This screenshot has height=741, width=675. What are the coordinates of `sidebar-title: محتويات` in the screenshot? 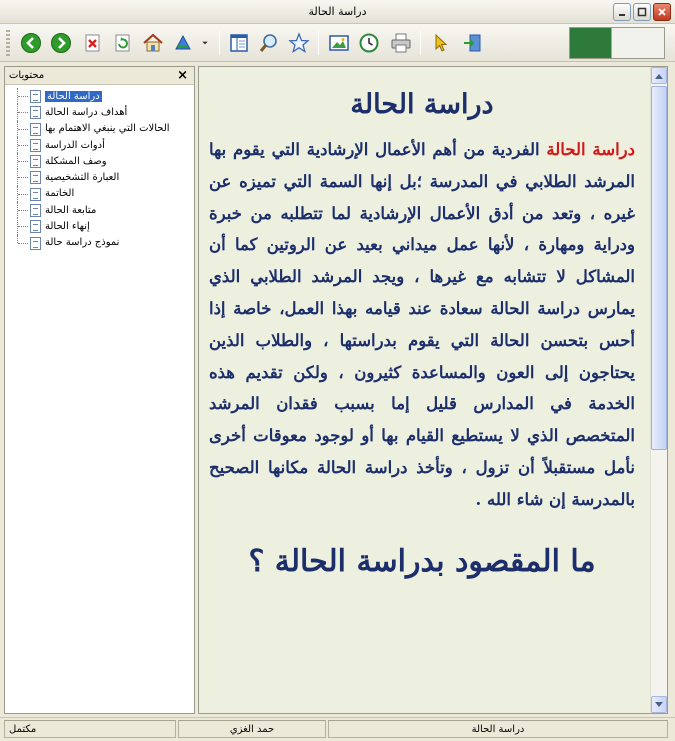 It's located at (27, 75).